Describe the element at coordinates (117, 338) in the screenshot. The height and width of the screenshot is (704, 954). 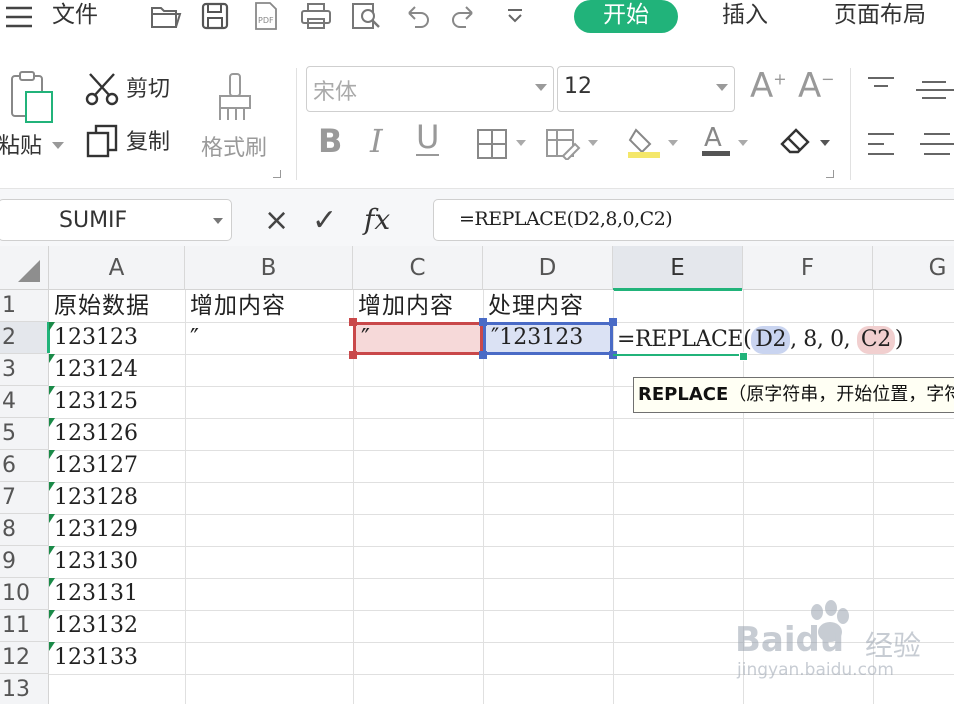
I see `cell-a2: 123123` at that location.